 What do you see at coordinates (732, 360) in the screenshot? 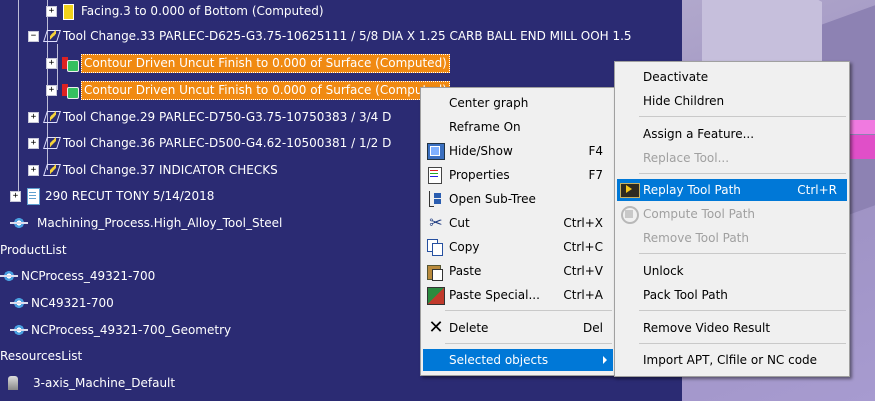
I see `menu-item-import-apt: Import APT, Clfile or NC code` at bounding box center [732, 360].